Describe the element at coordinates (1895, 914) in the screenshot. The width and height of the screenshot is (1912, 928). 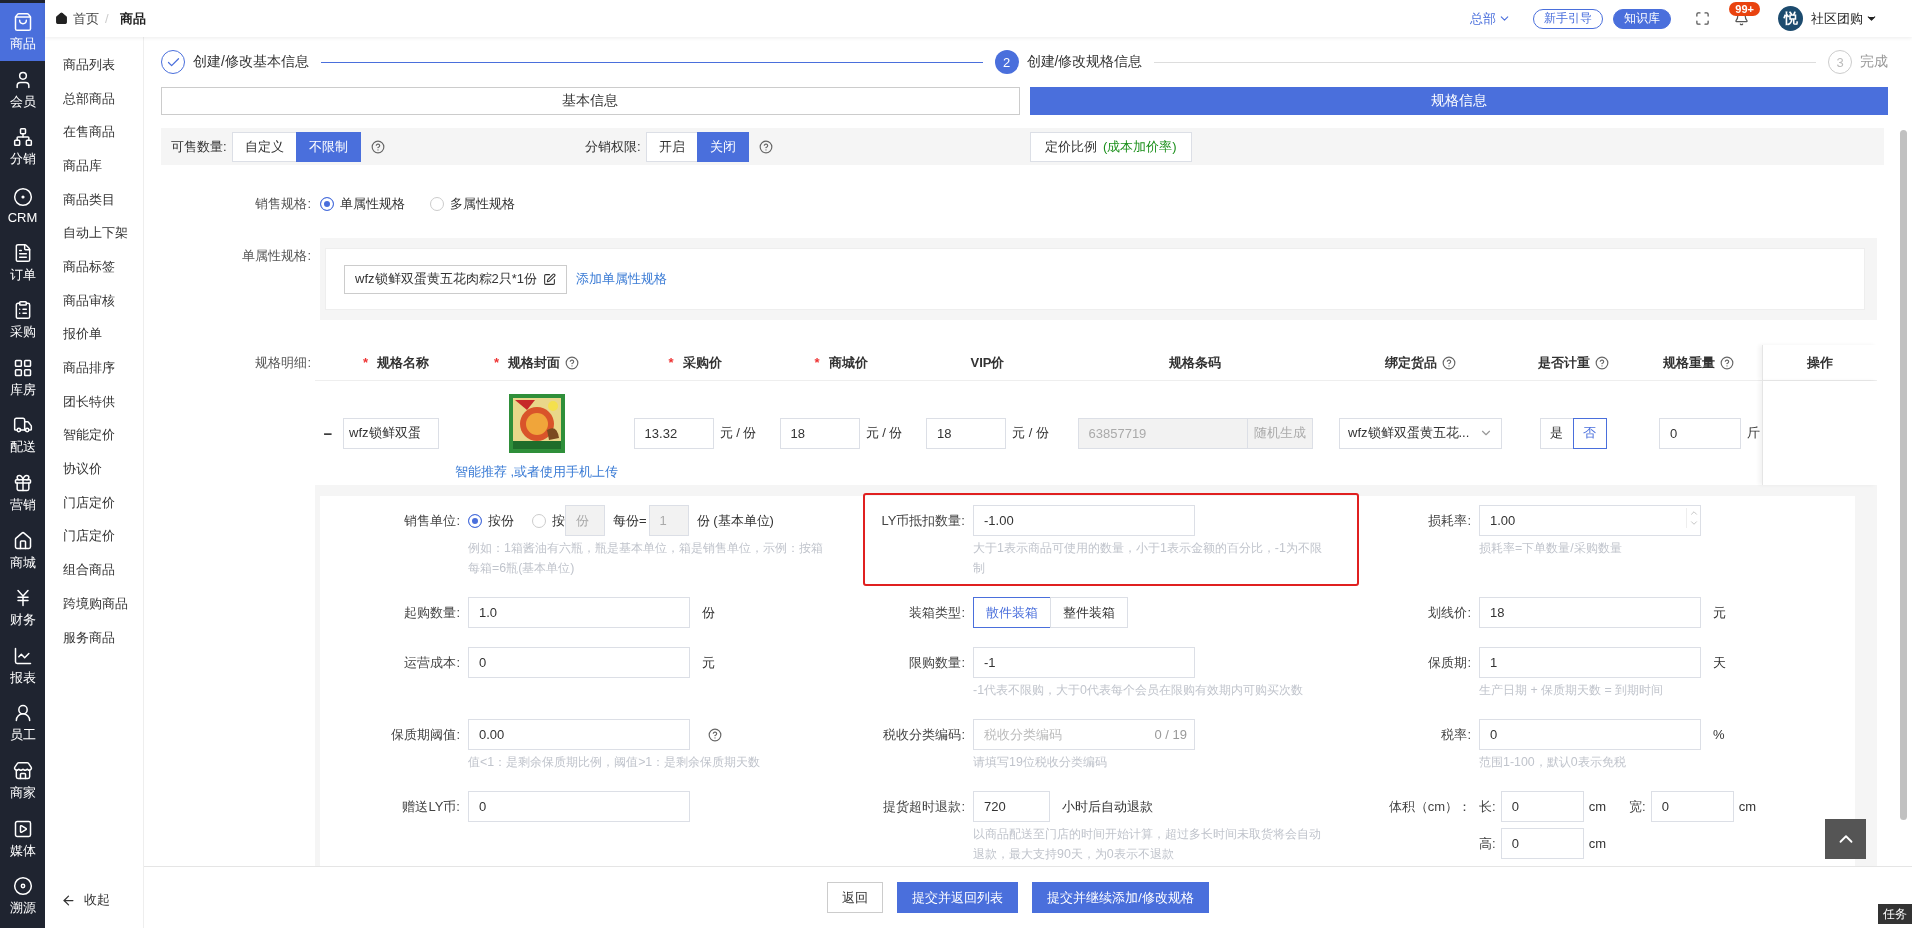
I see `task-tab: 任务` at that location.